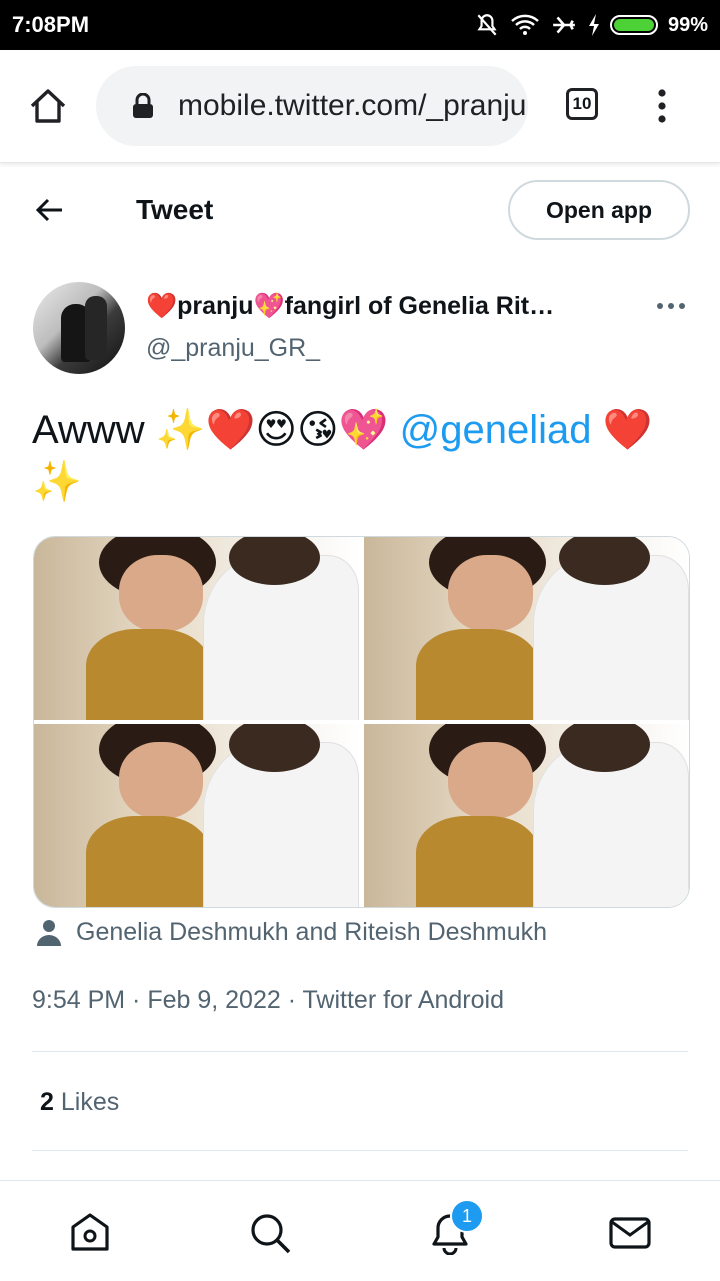  What do you see at coordinates (487, 25) in the screenshot?
I see `mute-icon` at bounding box center [487, 25].